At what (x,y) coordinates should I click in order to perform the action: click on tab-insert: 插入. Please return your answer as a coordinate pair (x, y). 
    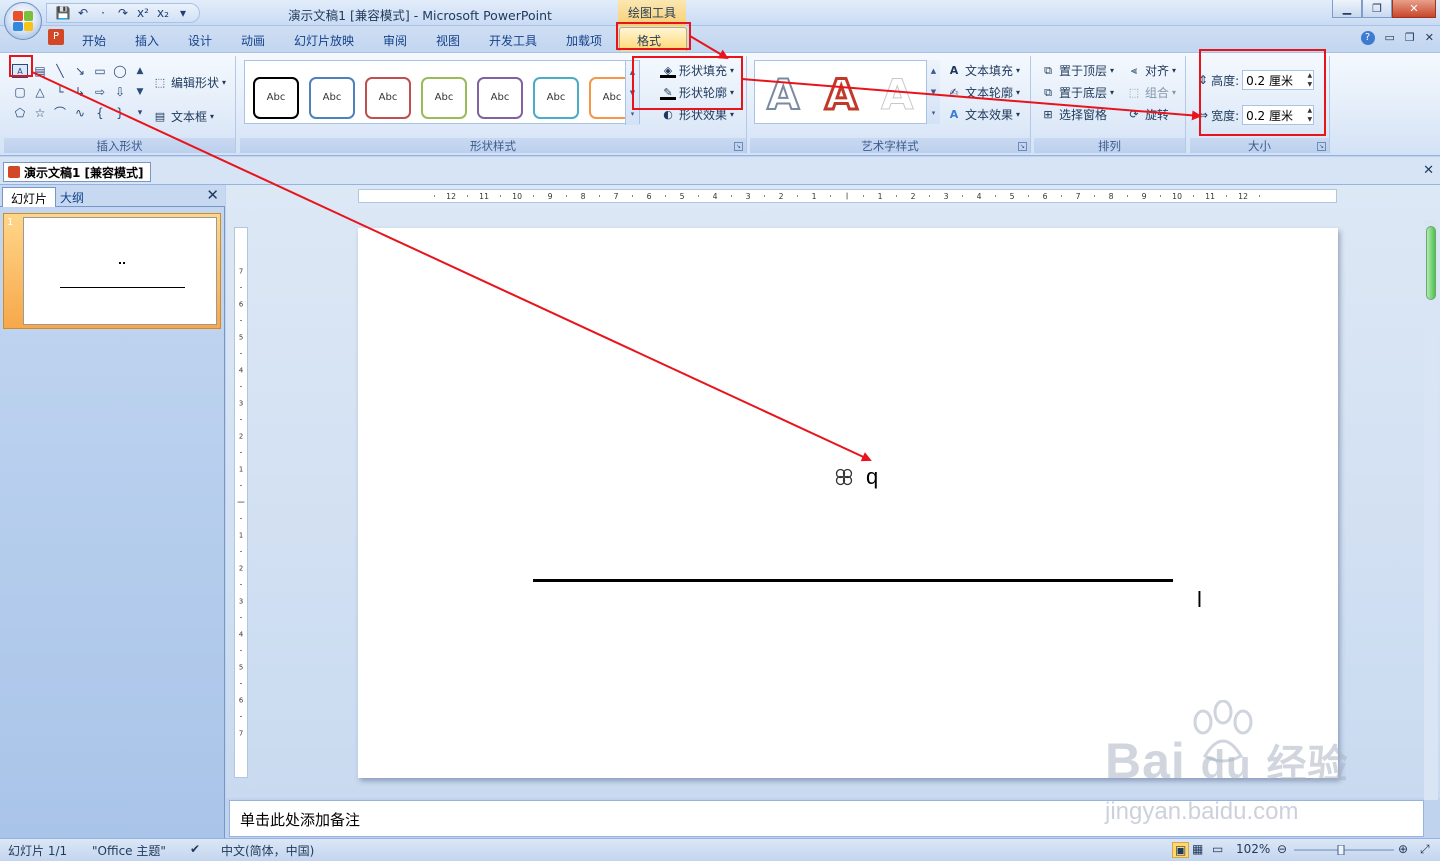
    Looking at the image, I should click on (147, 40).